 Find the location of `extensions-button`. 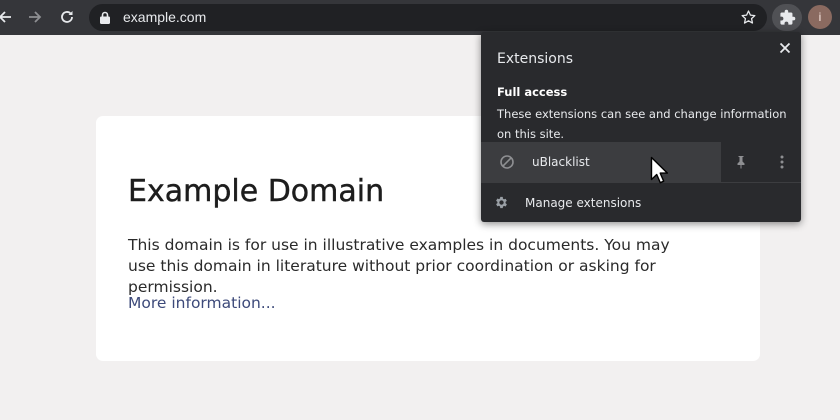

extensions-button is located at coordinates (787, 17).